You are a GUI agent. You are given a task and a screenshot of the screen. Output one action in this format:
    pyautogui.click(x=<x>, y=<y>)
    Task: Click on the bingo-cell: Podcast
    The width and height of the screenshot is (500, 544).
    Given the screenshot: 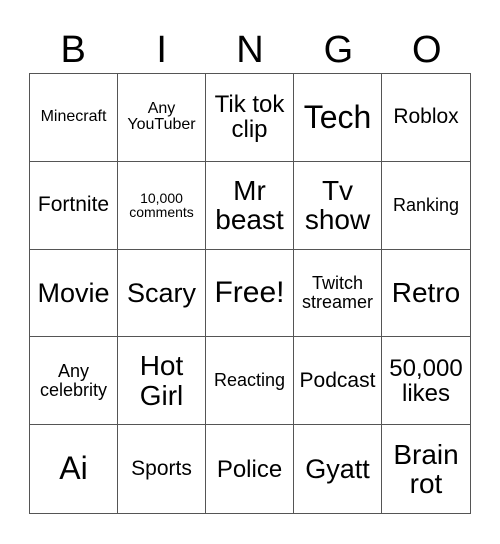 What is the action you would take?
    pyautogui.click(x=338, y=381)
    